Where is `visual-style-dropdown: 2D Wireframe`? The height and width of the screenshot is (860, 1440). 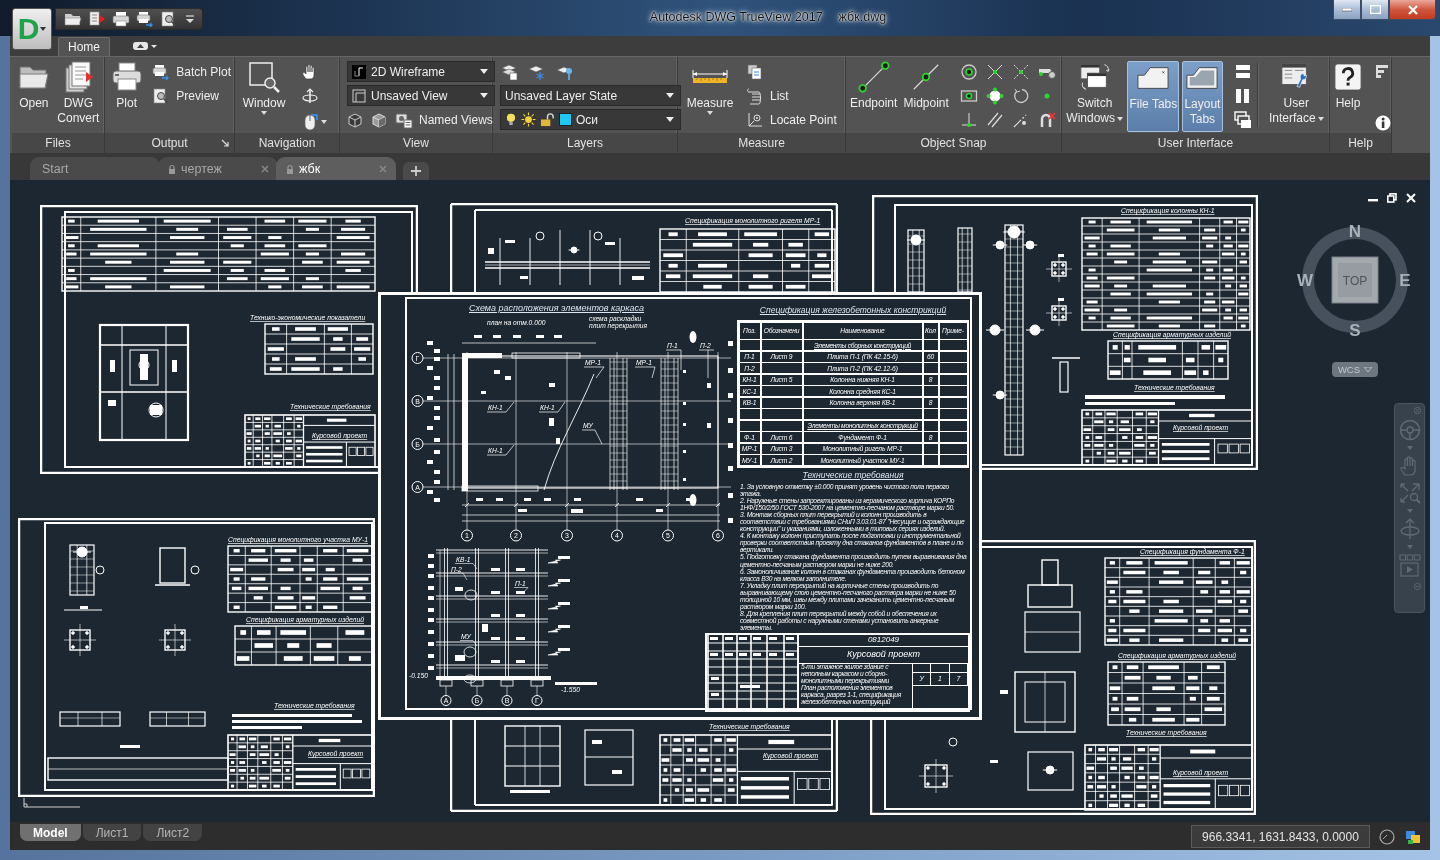
visual-style-dropdown: 2D Wireframe is located at coordinates (421, 71).